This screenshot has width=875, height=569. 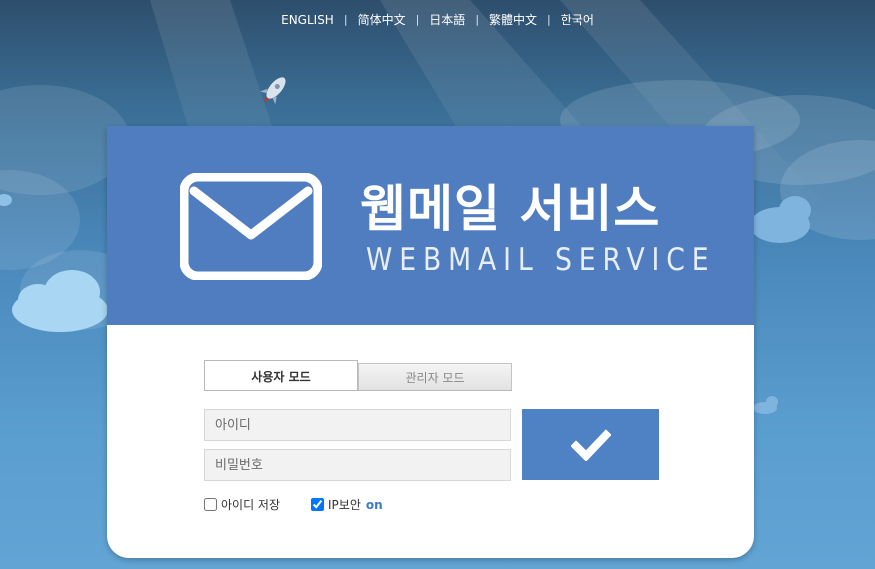 I want to click on lang-english-link: ENGLISH, so click(x=307, y=20).